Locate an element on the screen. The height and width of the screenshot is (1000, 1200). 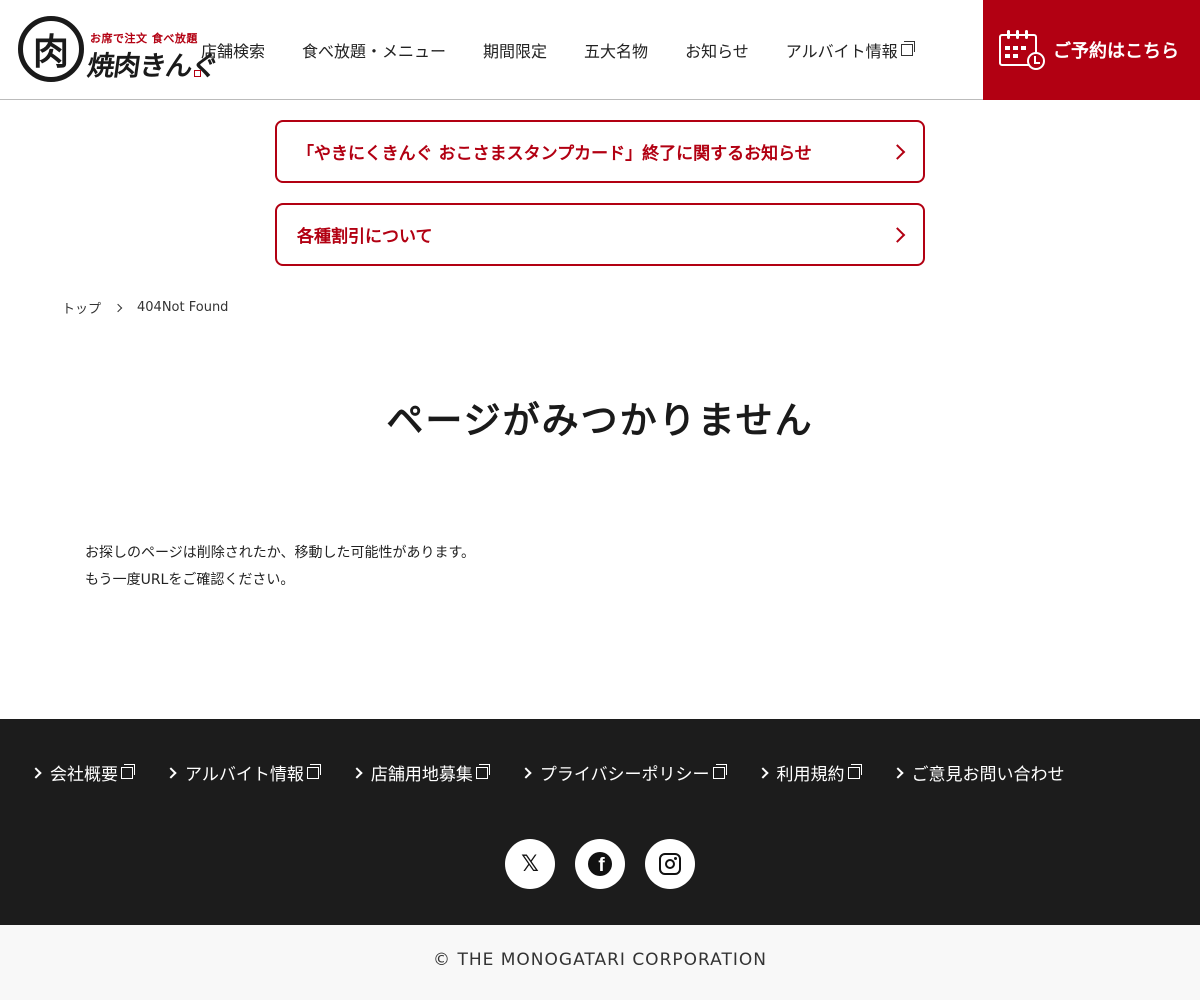
nav-item-specialties: 五大名物 is located at coordinates (616, 50).